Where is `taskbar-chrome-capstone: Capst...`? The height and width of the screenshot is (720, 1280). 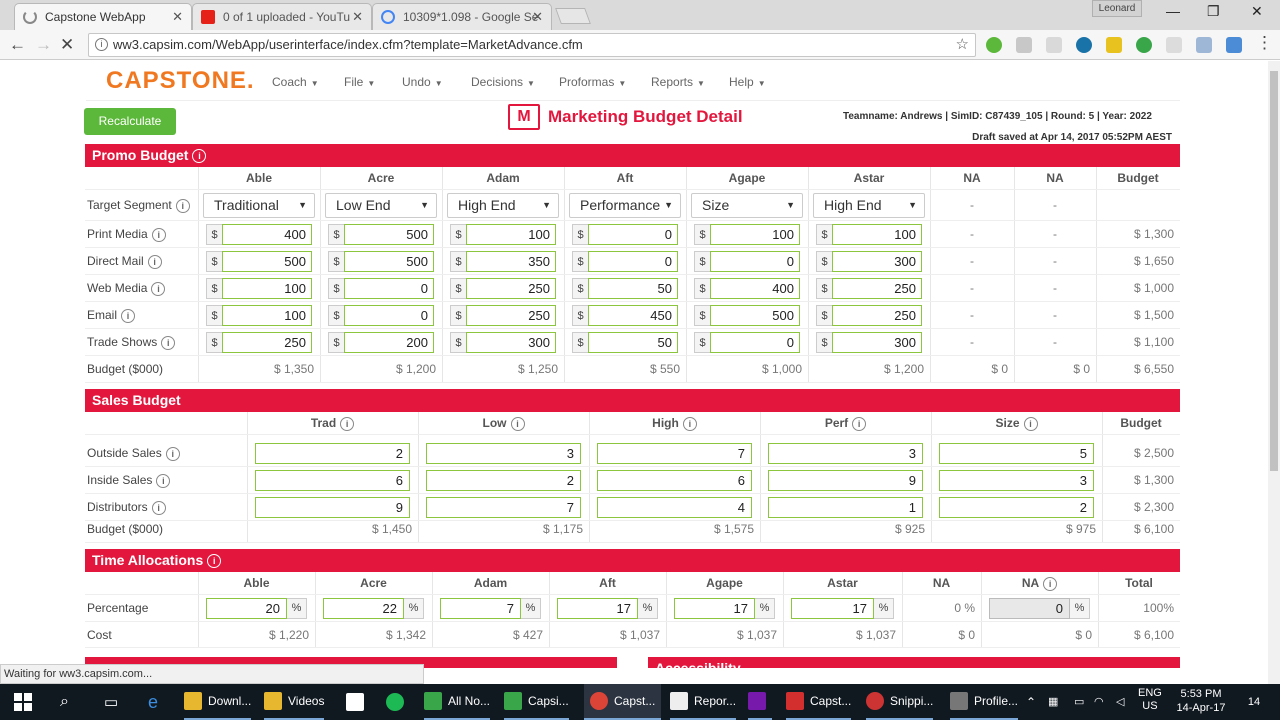 taskbar-chrome-capstone: Capst... is located at coordinates (623, 702).